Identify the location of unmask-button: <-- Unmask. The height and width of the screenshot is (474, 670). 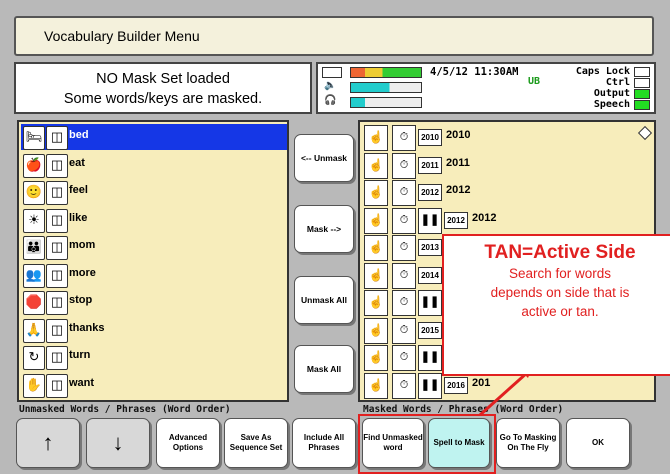
(324, 158).